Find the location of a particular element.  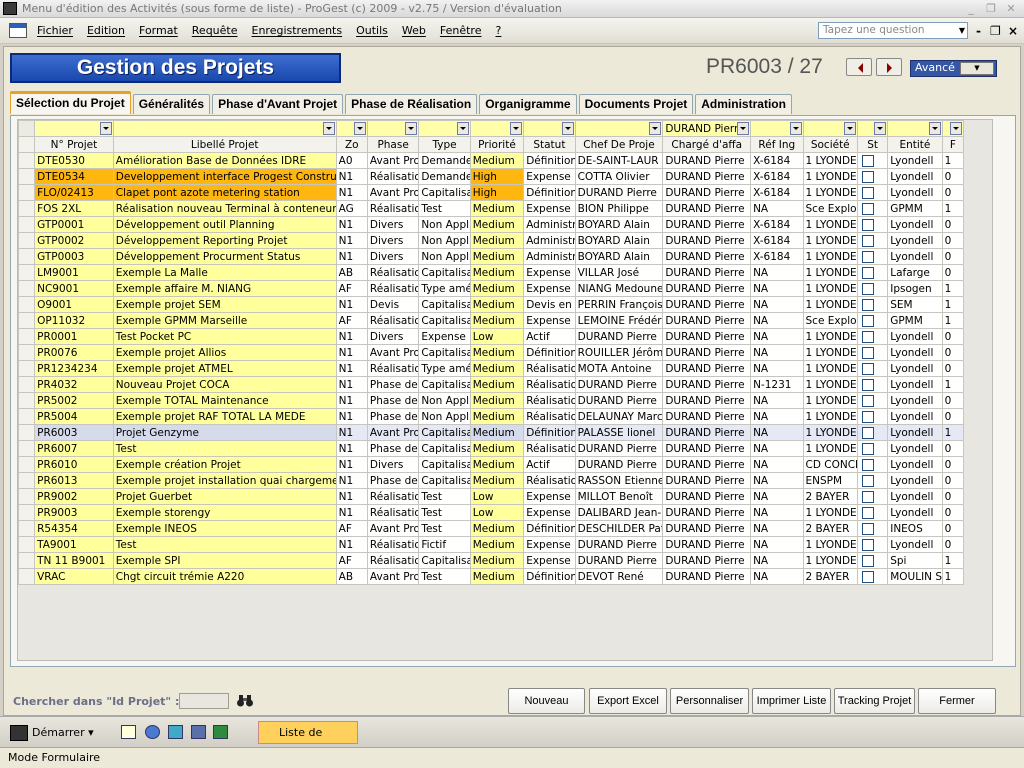

table-cell: GTP0002 is located at coordinates (74, 240).